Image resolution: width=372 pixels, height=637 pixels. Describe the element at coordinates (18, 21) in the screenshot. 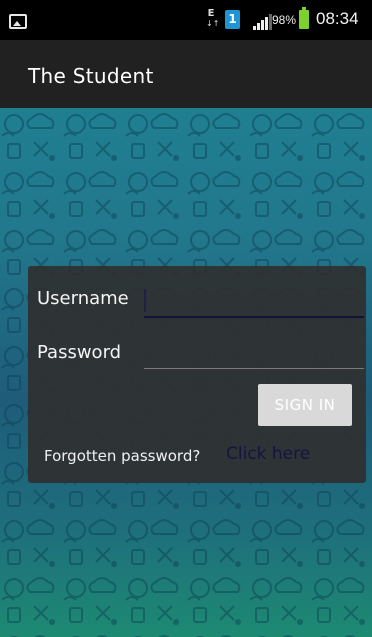

I see `image-icon` at that location.